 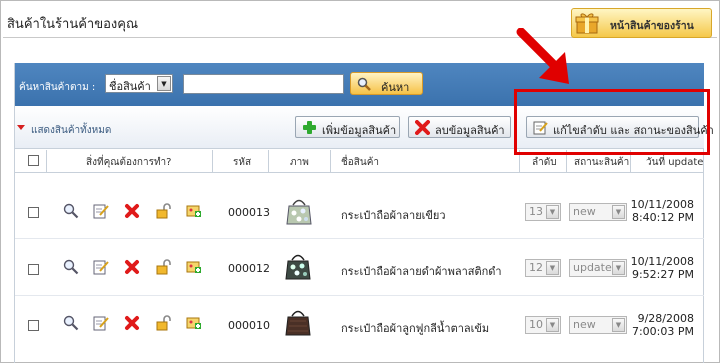 I want to click on header-name: ชื่อสินค้า, so click(x=360, y=162).